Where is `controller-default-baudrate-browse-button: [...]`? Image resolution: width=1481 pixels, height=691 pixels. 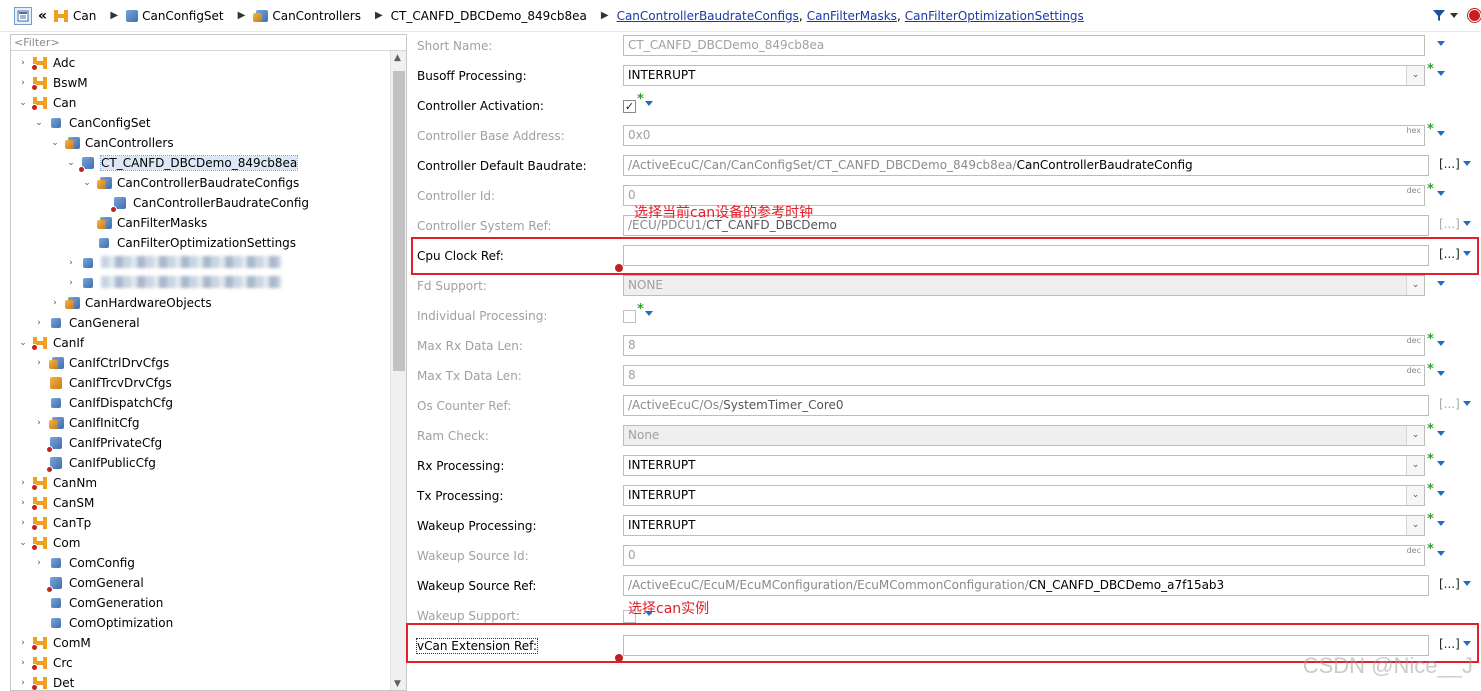 controller-default-baudrate-browse-button: [...] is located at coordinates (1449, 164).